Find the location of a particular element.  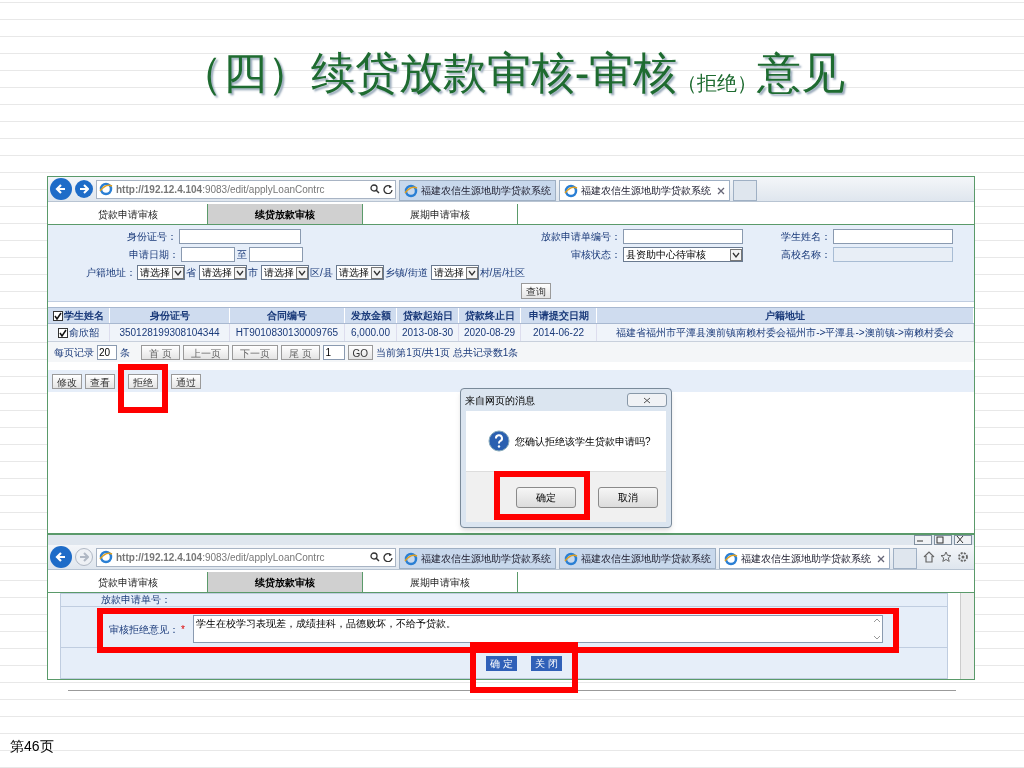

dialog-button: 取消 is located at coordinates (628, 497).